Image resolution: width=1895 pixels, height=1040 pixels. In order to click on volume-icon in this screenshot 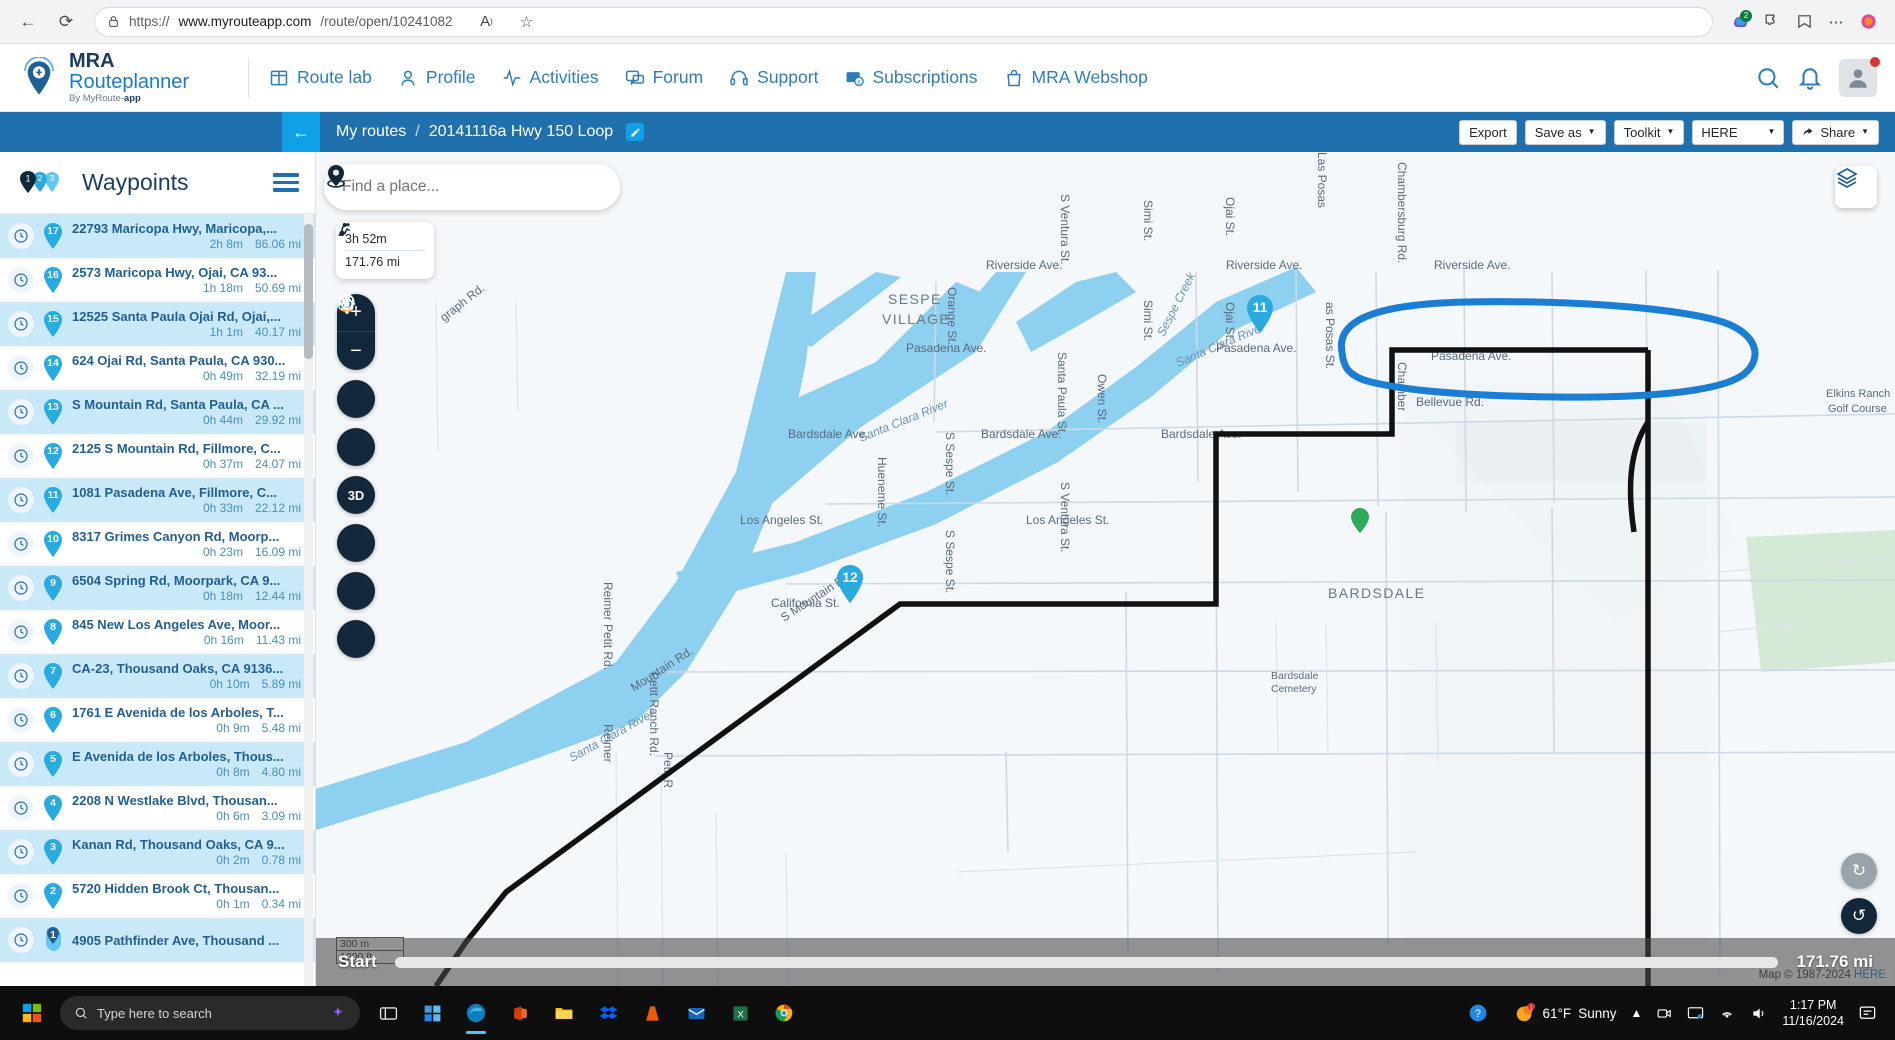, I will do `click(1759, 1013)`.